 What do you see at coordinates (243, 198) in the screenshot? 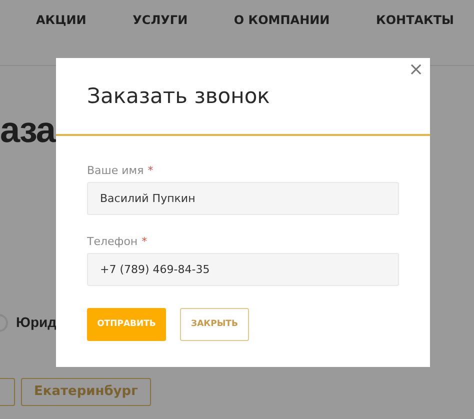
I see `input-field: Василий Пупкин` at bounding box center [243, 198].